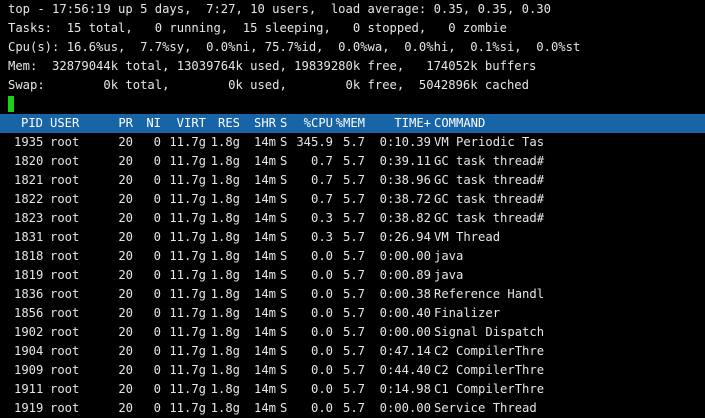 The height and width of the screenshot is (418, 705). I want to click on cell-command: java, so click(449, 256).